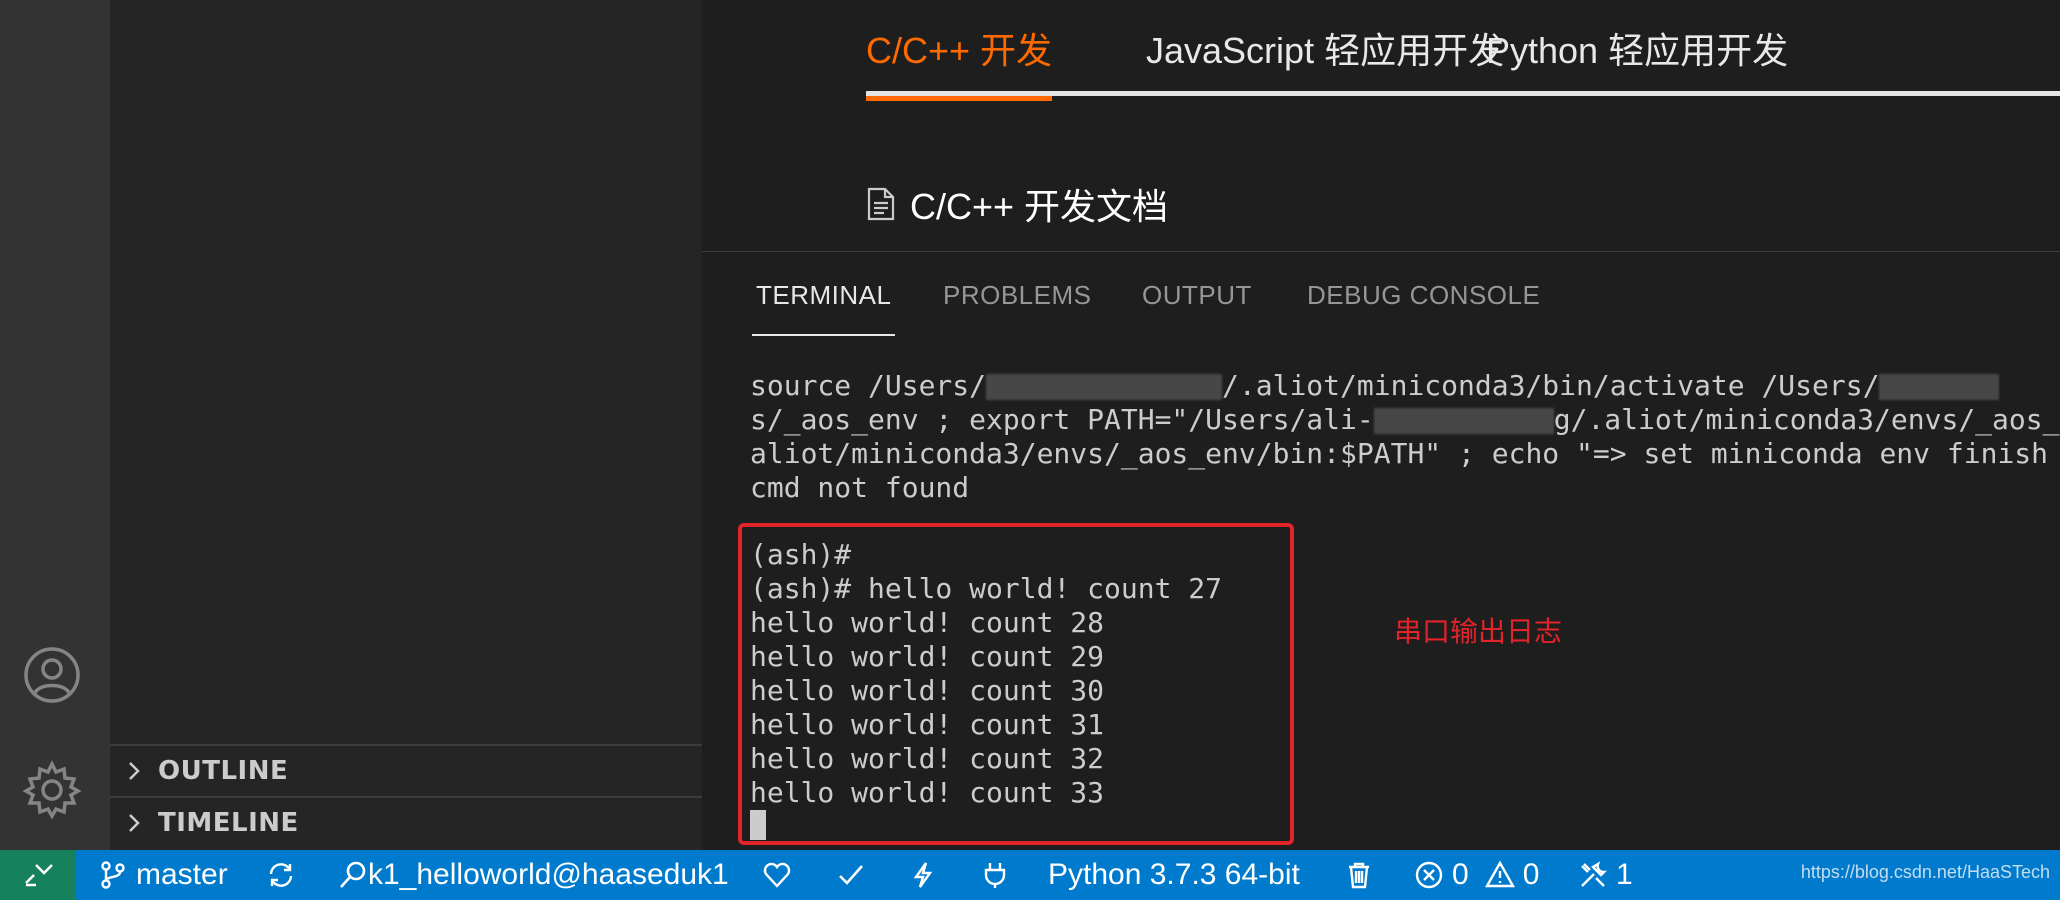  I want to click on tools-count: 1, so click(1624, 874).